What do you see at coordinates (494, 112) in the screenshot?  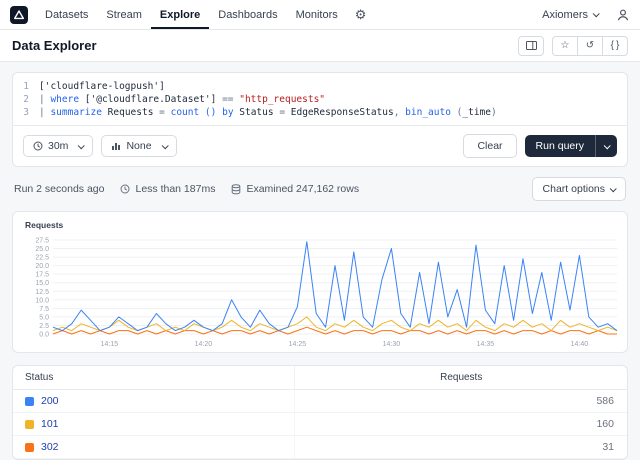 I see `code-token: )` at bounding box center [494, 112].